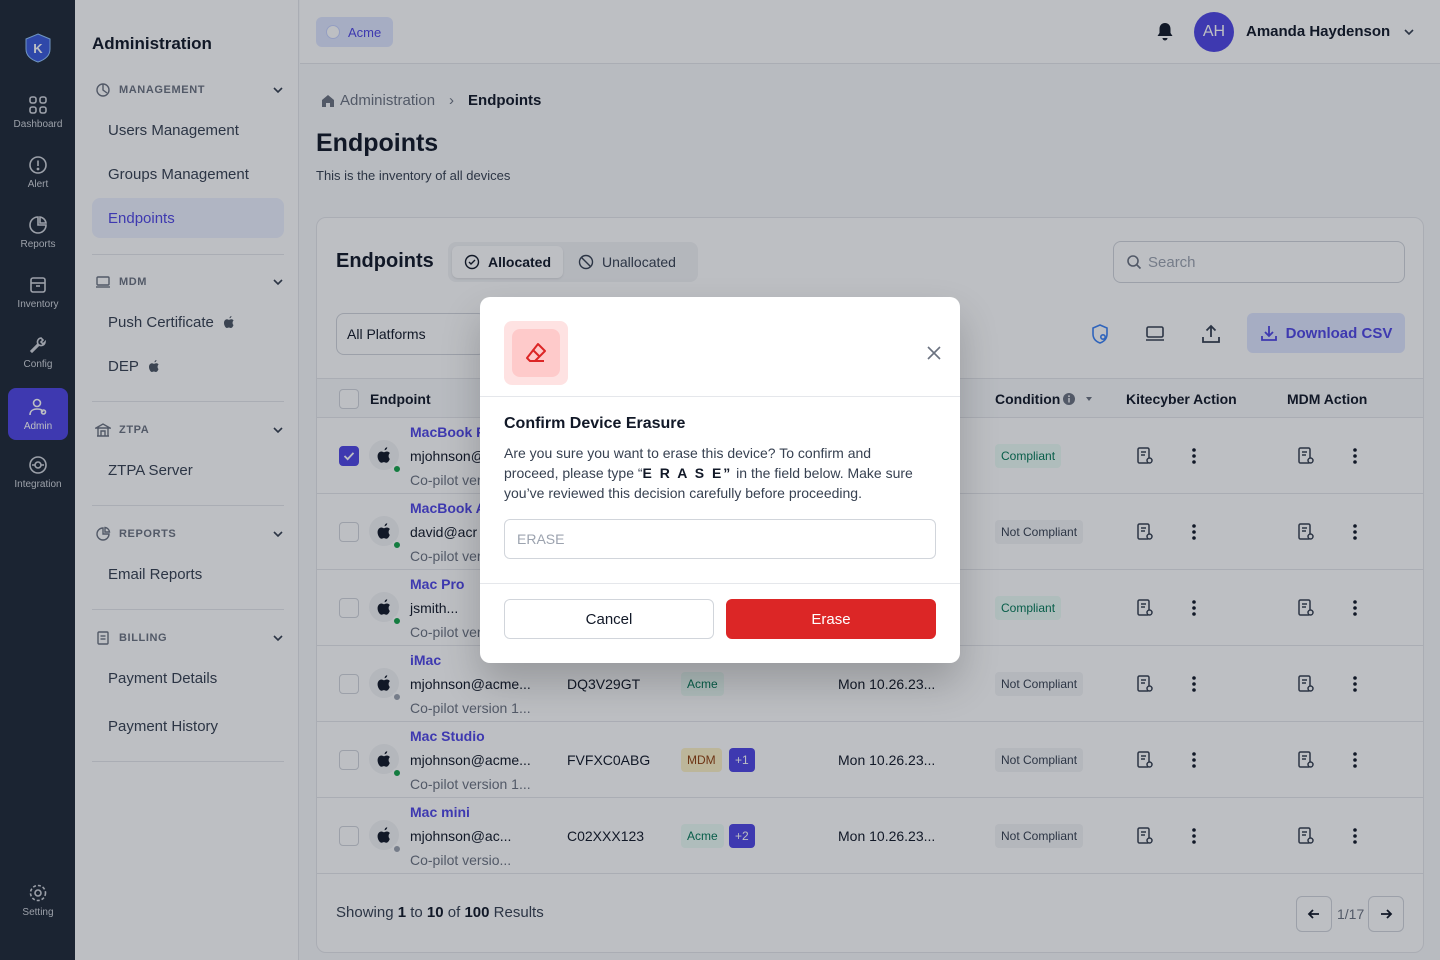 Image resolution: width=1440 pixels, height=960 pixels. What do you see at coordinates (720, 539) in the screenshot?
I see `erase-confirm-input` at bounding box center [720, 539].